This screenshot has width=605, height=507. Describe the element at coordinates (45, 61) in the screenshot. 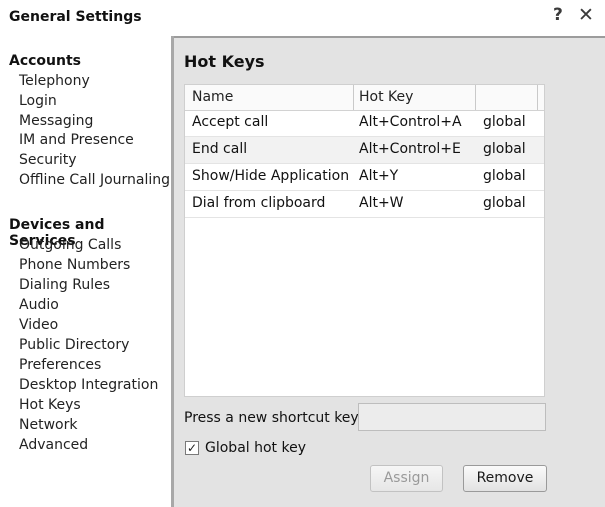

I see `sidebar-section-accounts: Accounts` at that location.